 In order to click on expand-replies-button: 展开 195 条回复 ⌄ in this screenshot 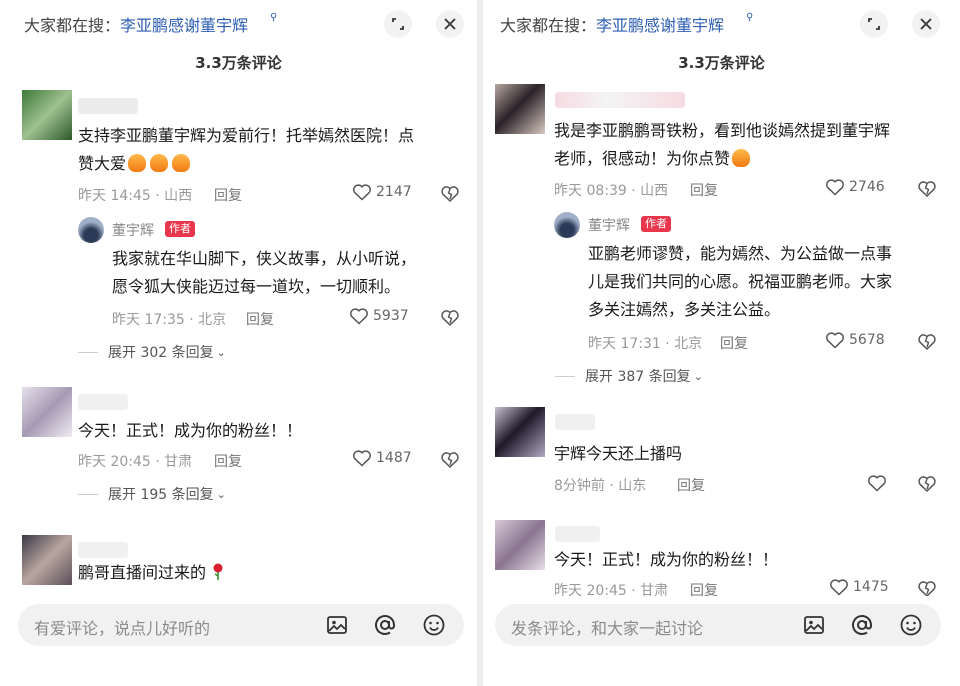, I will do `click(152, 494)`.